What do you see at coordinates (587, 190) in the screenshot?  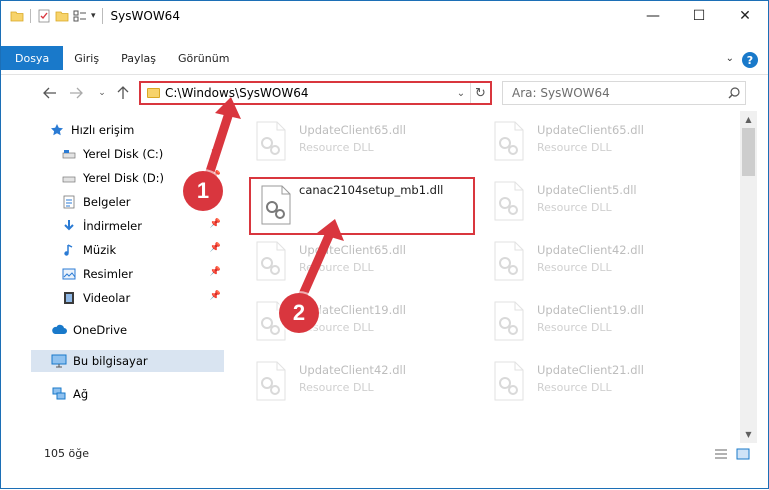 I see `file-name: UpdateClient5.dll` at bounding box center [587, 190].